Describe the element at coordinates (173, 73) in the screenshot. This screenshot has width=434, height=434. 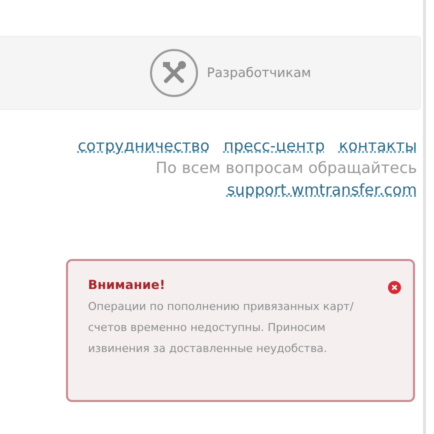
I see `tools-icon` at that location.